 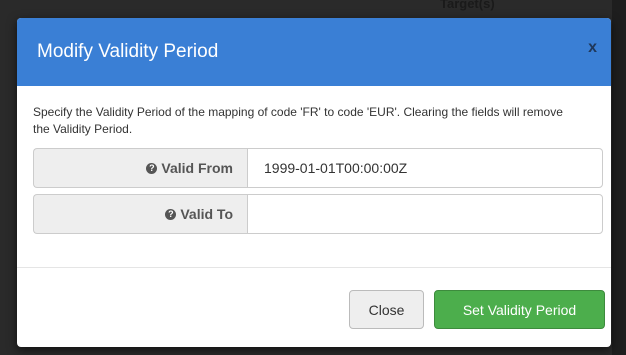 I want to click on valid-to-row: ? Valid To, so click(x=318, y=214).